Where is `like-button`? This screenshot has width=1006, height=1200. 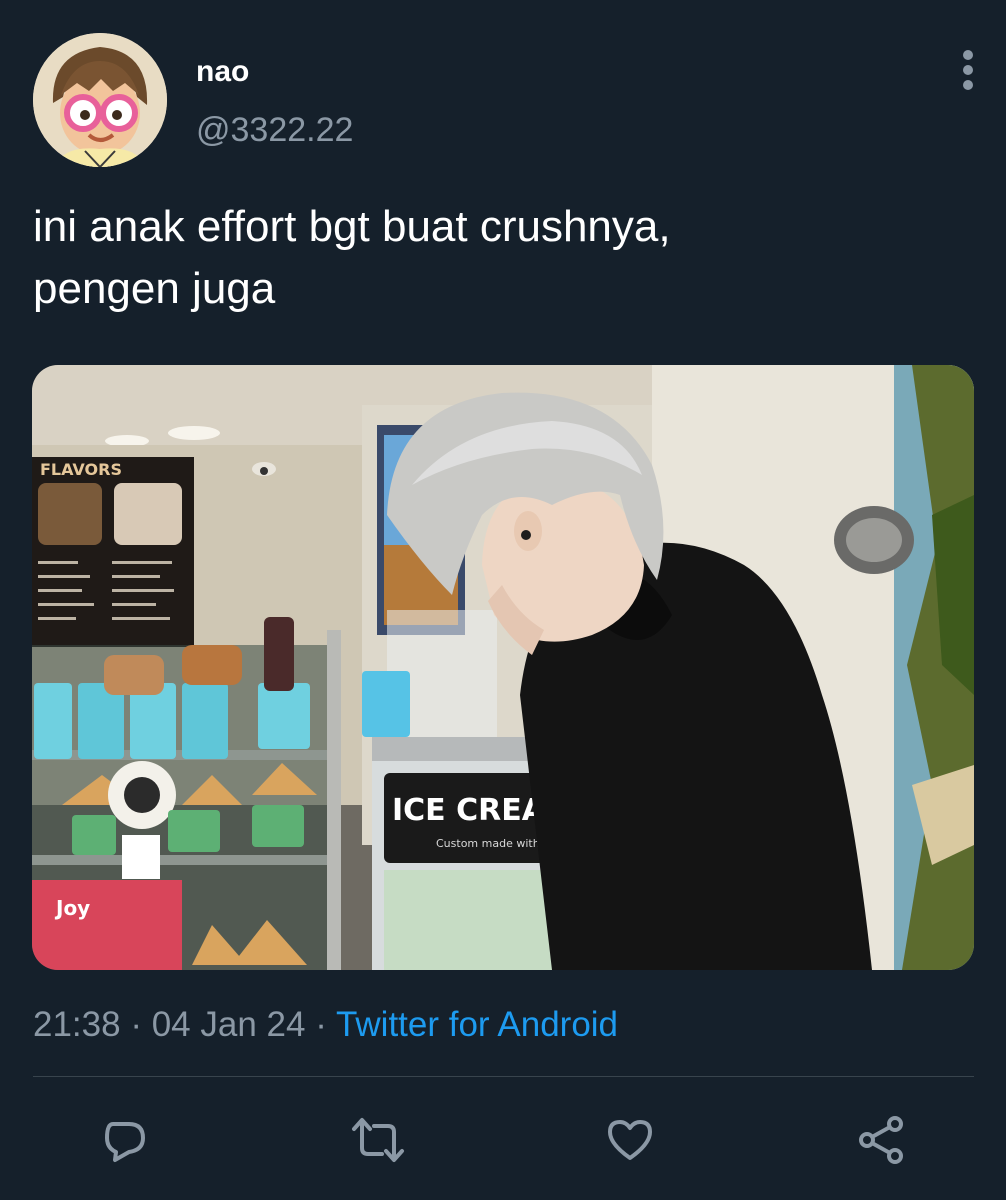
like-button is located at coordinates (630, 1140).